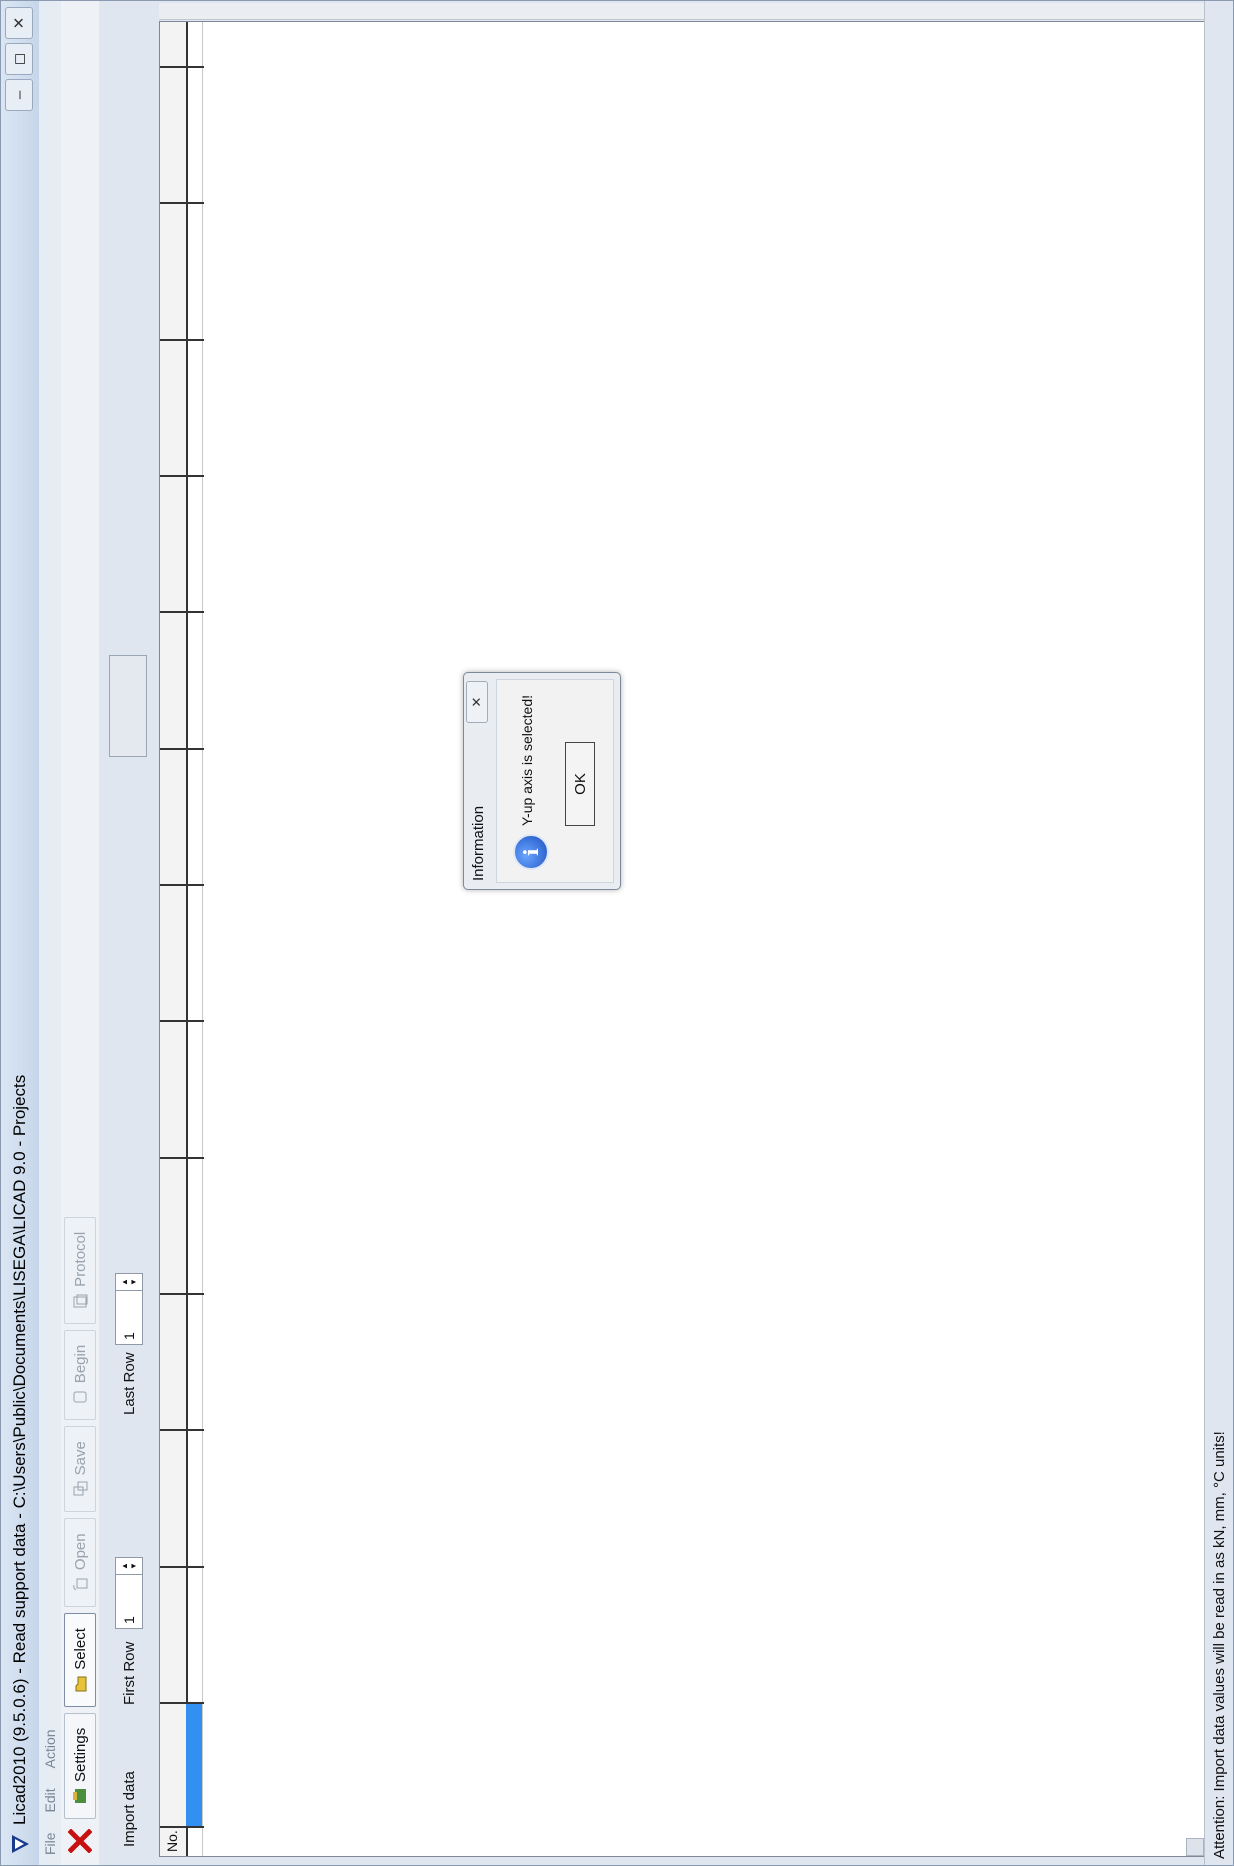 The image size is (1234, 1866). What do you see at coordinates (80, 1397) in the screenshot?
I see `begin-icon` at bounding box center [80, 1397].